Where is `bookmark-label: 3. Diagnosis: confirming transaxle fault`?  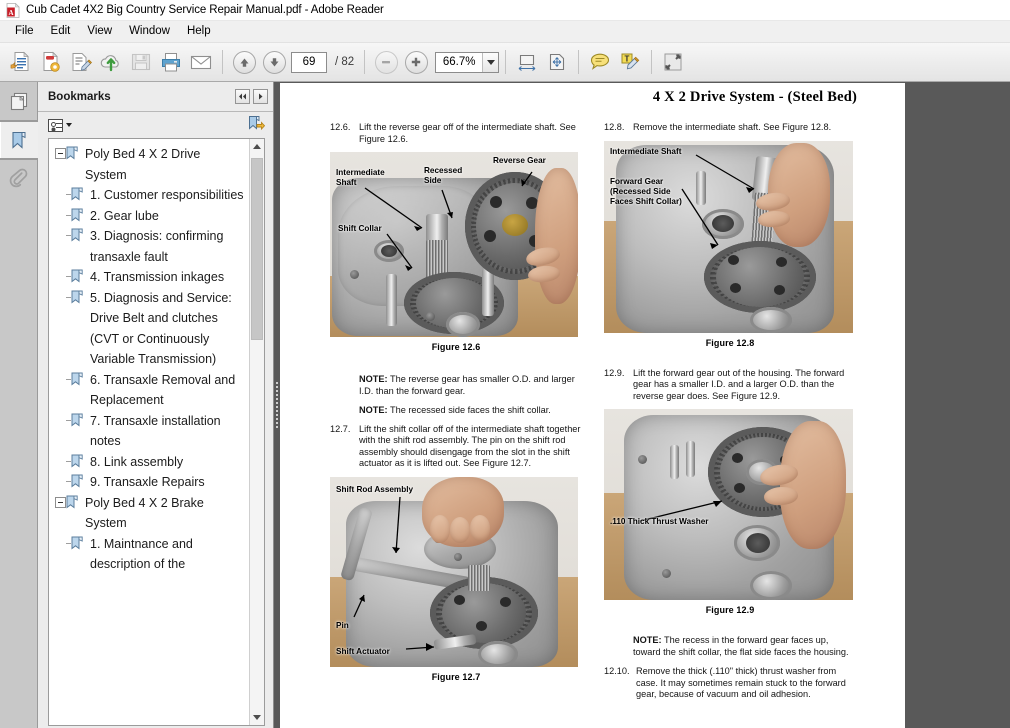
bookmark-label: 3. Diagnosis: confirming transaxle fault is located at coordinates (157, 246).